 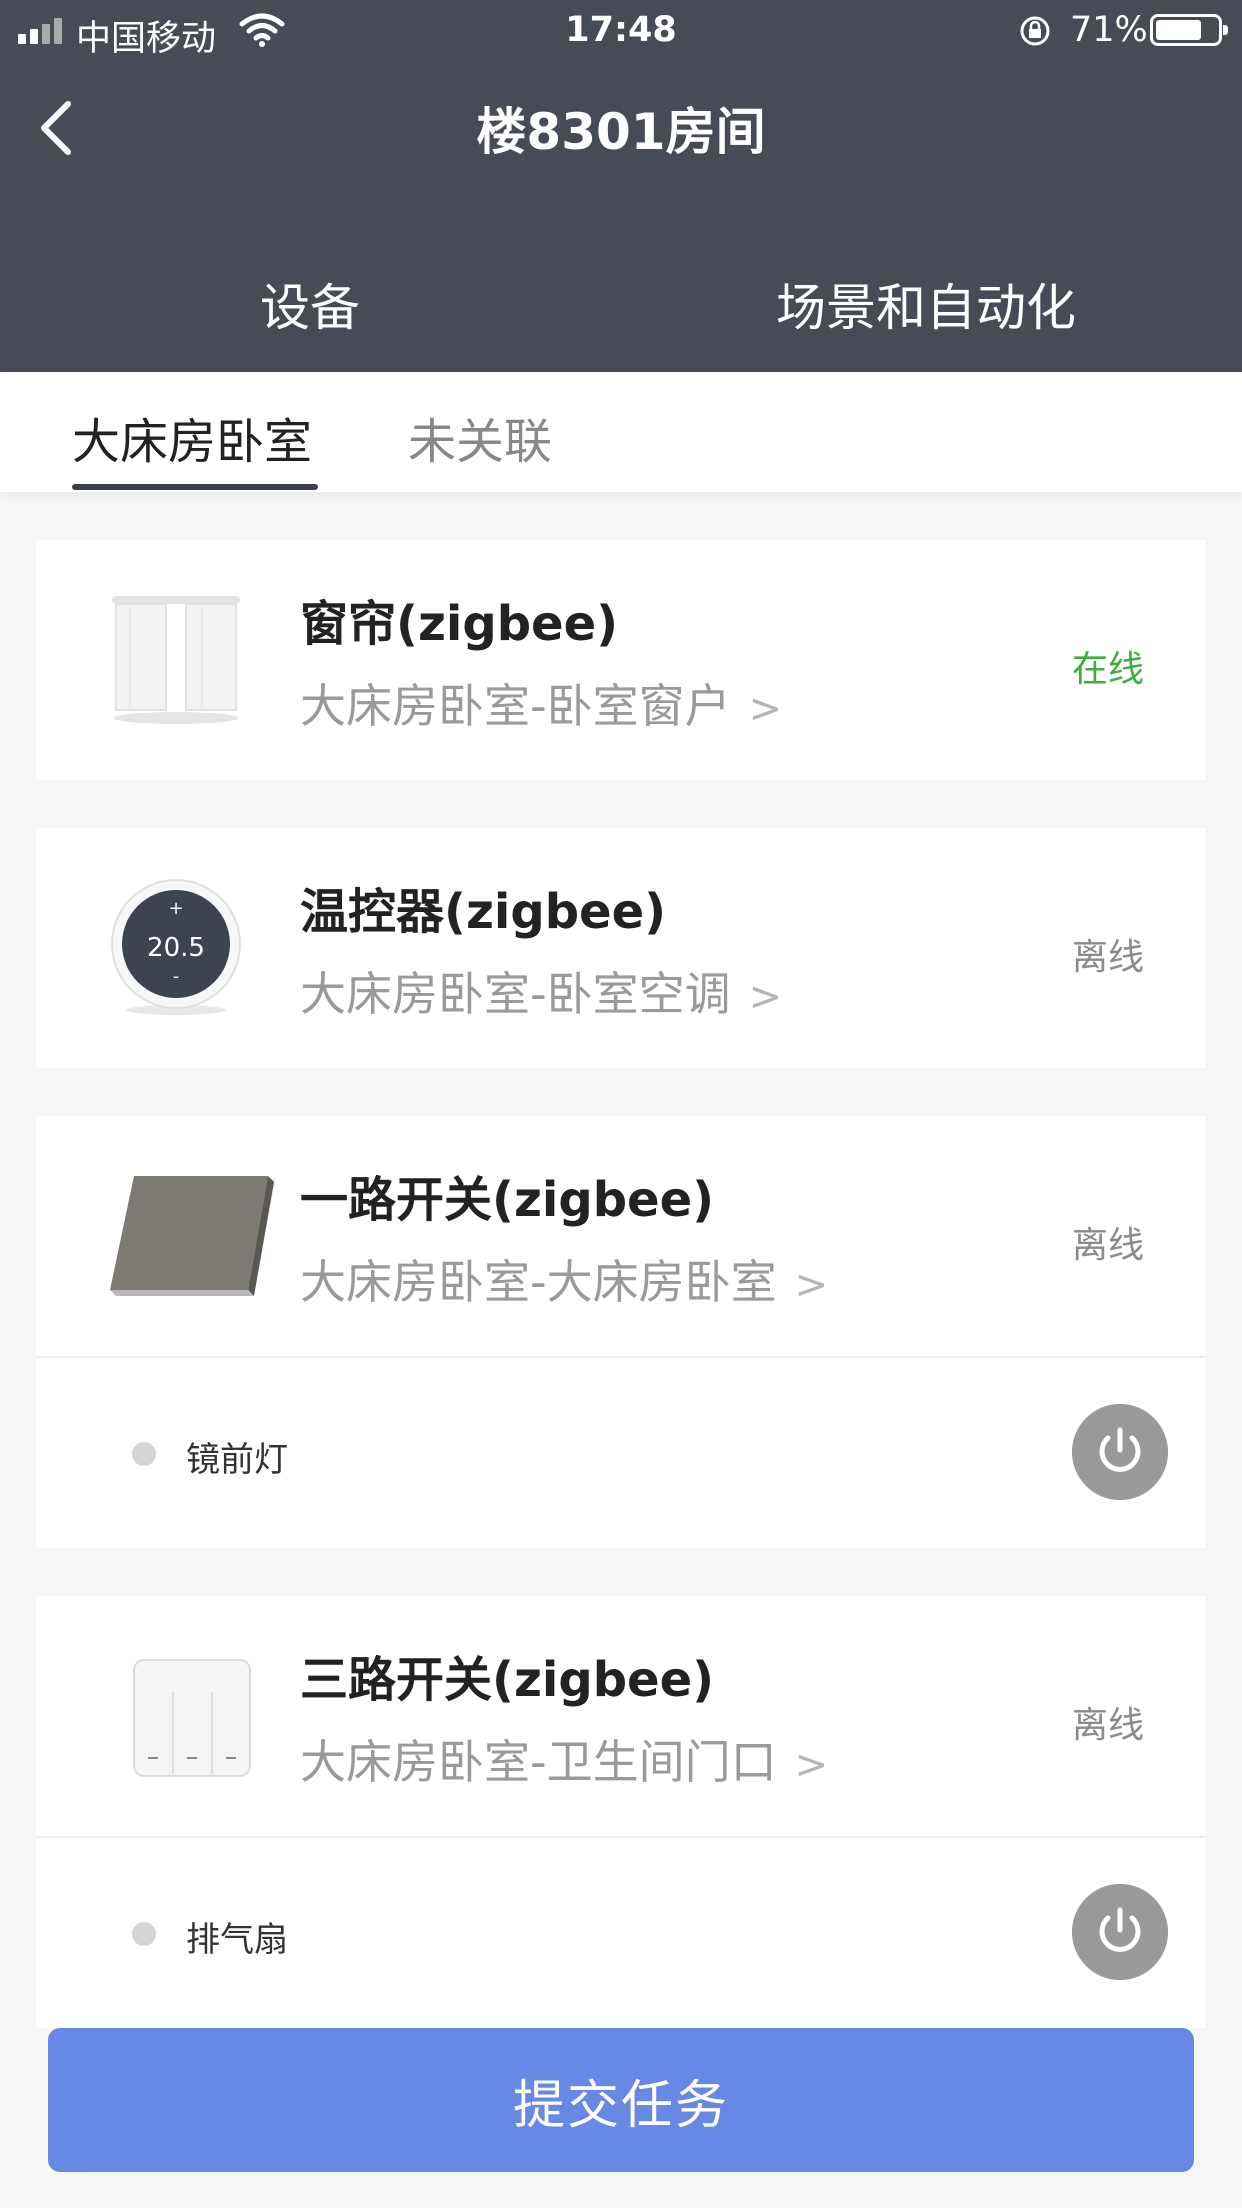 I want to click on thermostat-minus: -, so click(x=176, y=976).